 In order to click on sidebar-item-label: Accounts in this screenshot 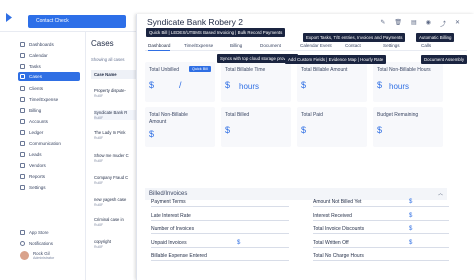, I will do `click(38, 121)`.